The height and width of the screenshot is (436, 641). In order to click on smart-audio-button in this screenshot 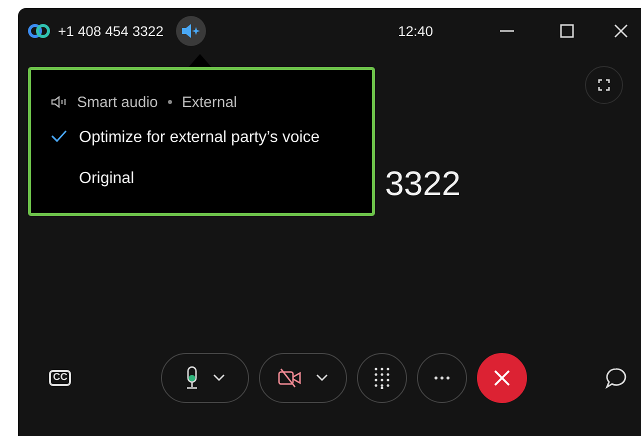, I will do `click(191, 31)`.